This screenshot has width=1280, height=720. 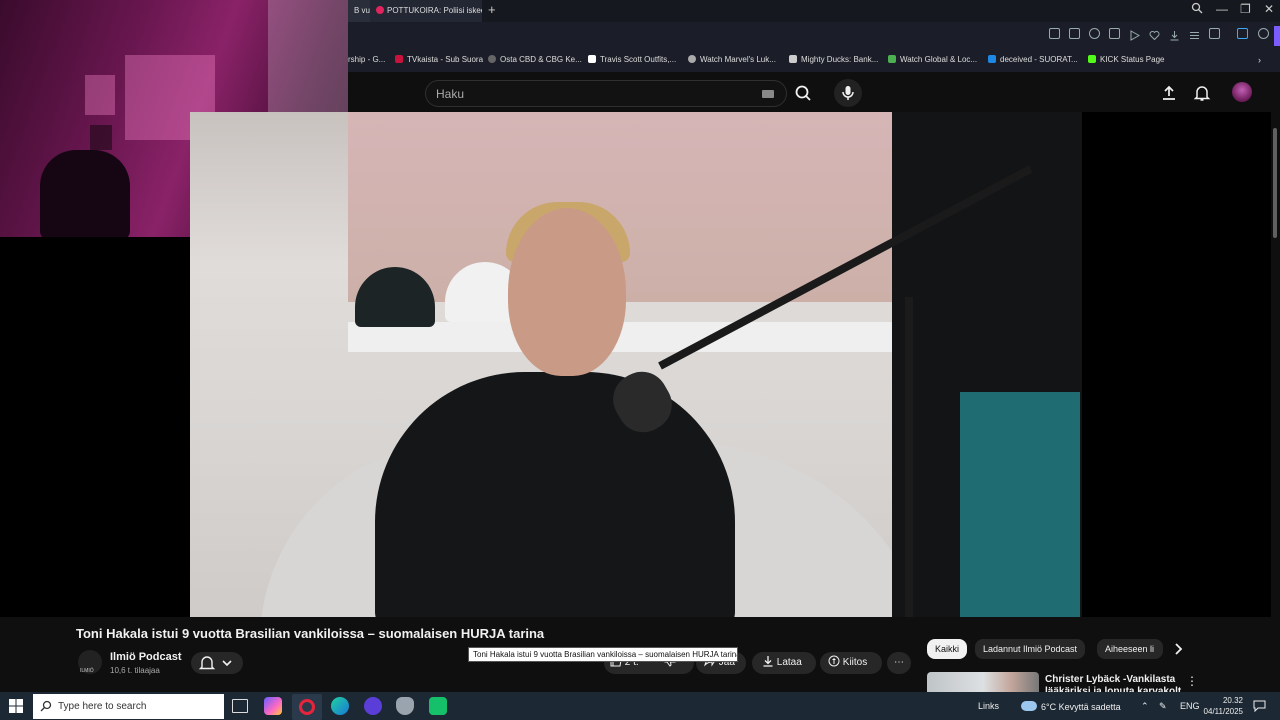 I want to click on clock-time: 20.32, so click(x=1232, y=700).